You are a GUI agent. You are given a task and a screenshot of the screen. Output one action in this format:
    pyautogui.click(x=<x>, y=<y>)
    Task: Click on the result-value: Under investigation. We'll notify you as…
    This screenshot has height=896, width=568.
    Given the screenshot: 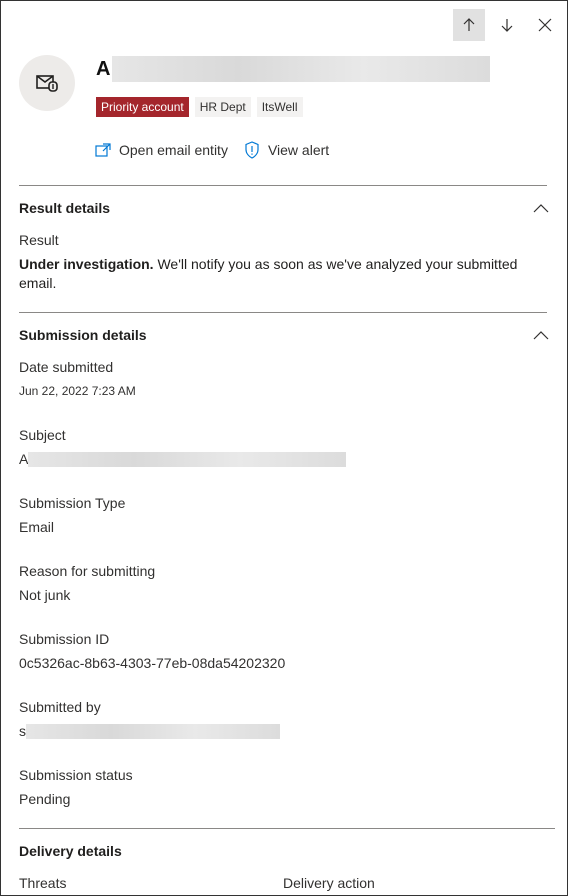 What is the action you would take?
    pyautogui.click(x=279, y=274)
    